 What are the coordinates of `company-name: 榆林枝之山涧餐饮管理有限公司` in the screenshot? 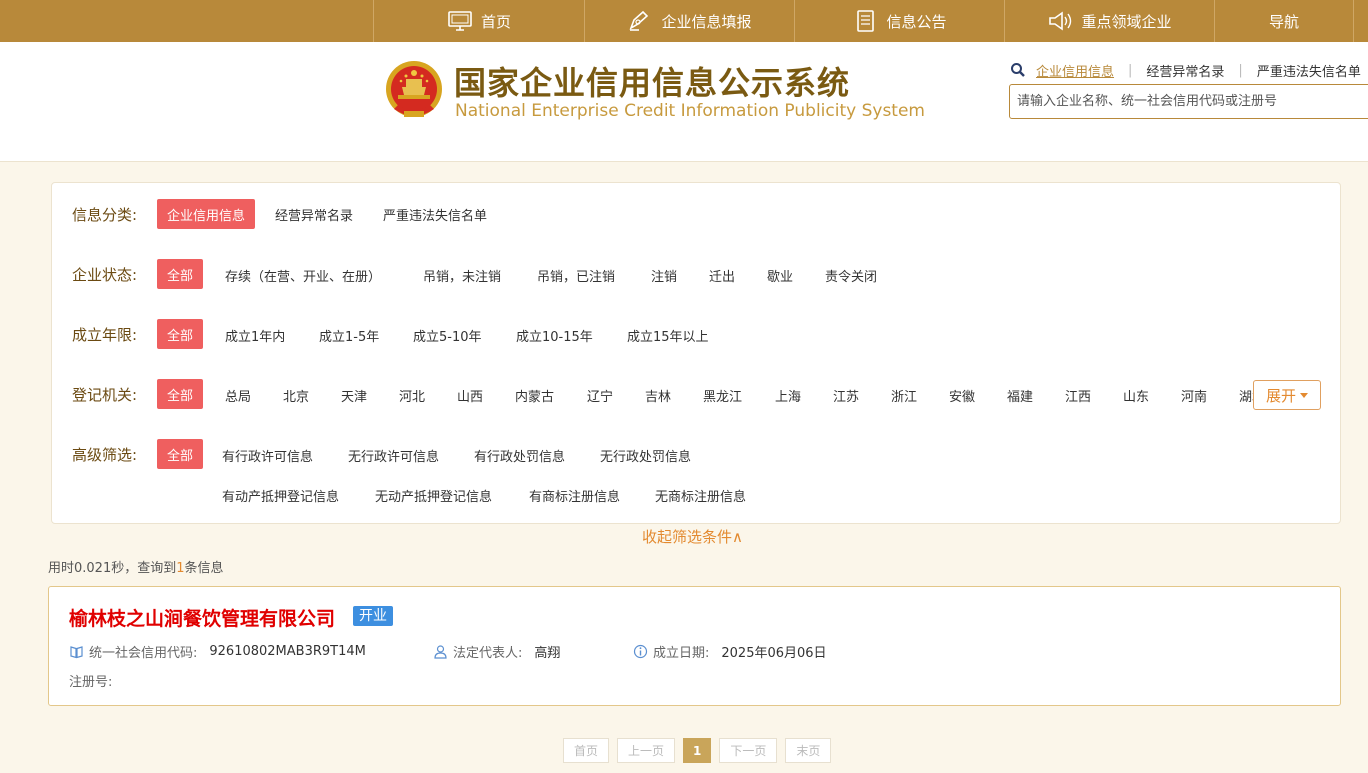 It's located at (202, 617).